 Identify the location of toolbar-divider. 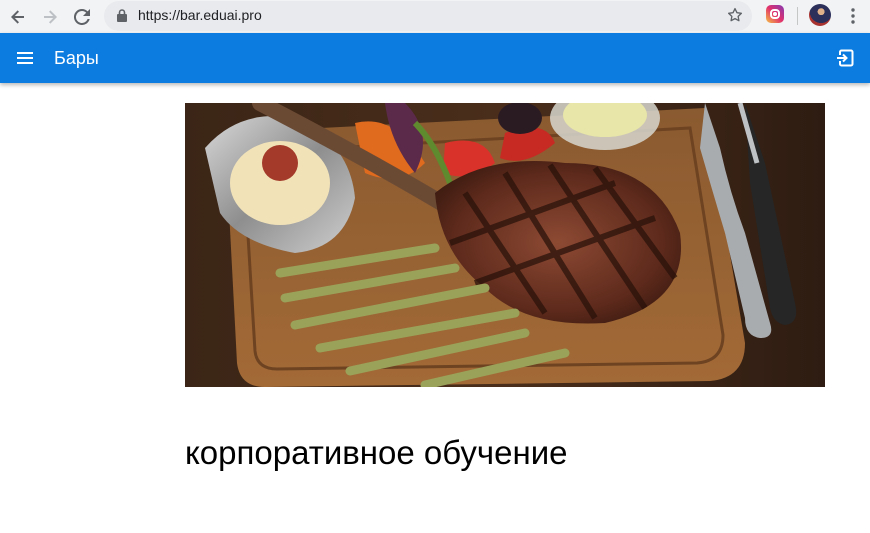
(797, 16).